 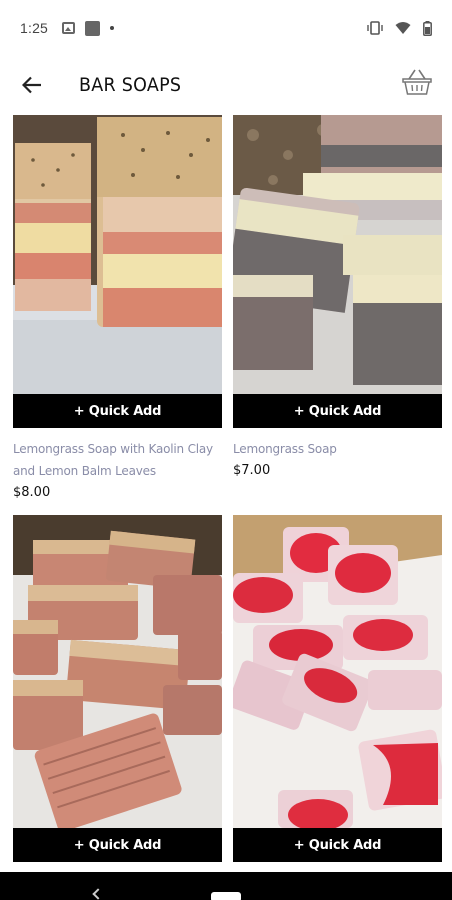 What do you see at coordinates (375, 28) in the screenshot?
I see `vibrate-icon` at bounding box center [375, 28].